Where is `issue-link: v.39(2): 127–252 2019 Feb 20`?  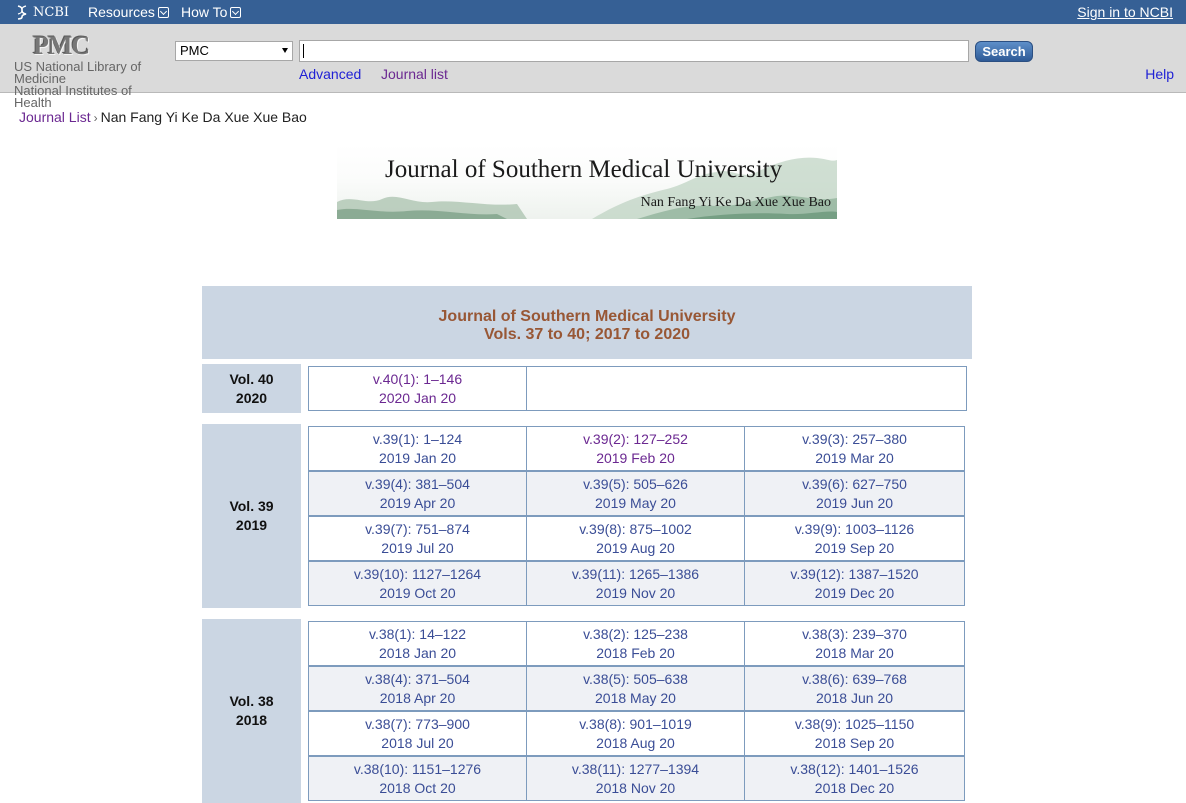 issue-link: v.39(2): 127–252 2019 Feb 20 is located at coordinates (635, 448).